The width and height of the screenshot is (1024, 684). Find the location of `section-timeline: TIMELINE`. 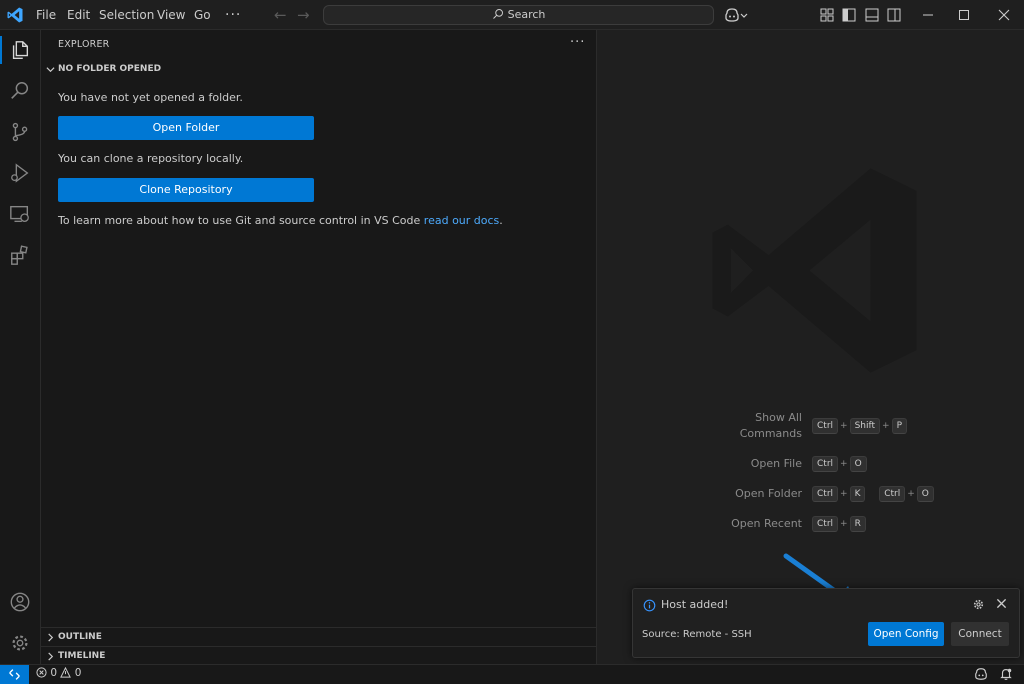

section-timeline: TIMELINE is located at coordinates (319, 655).